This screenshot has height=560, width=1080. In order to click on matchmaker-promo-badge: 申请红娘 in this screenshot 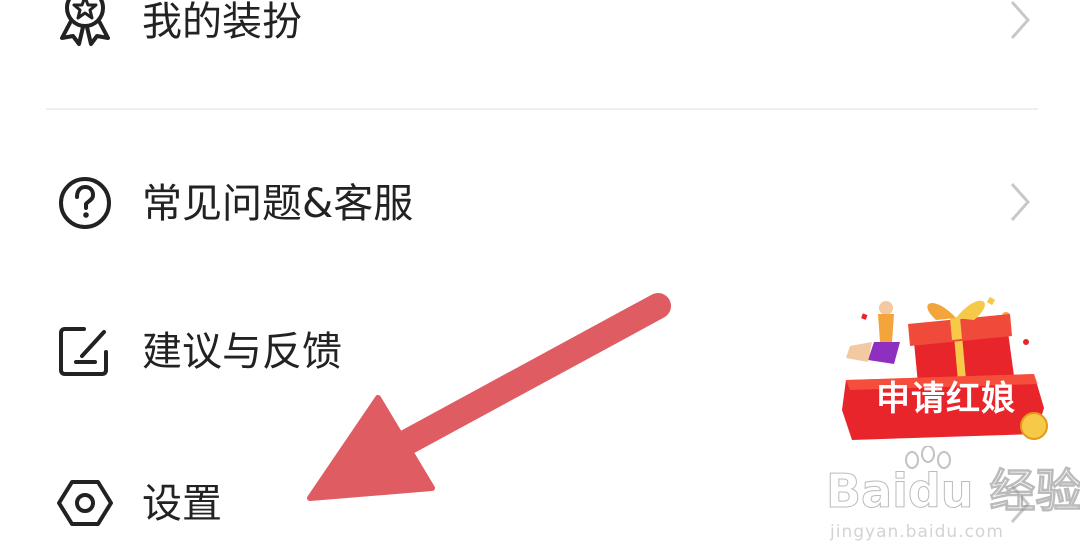, I will do `click(945, 368)`.